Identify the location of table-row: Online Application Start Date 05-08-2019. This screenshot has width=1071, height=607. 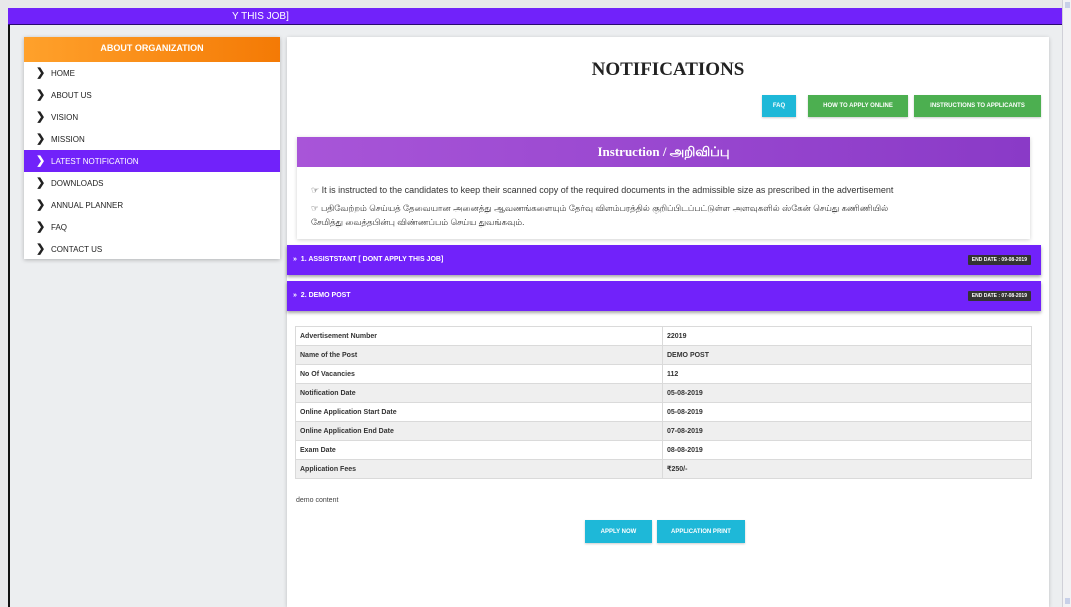
(663, 412).